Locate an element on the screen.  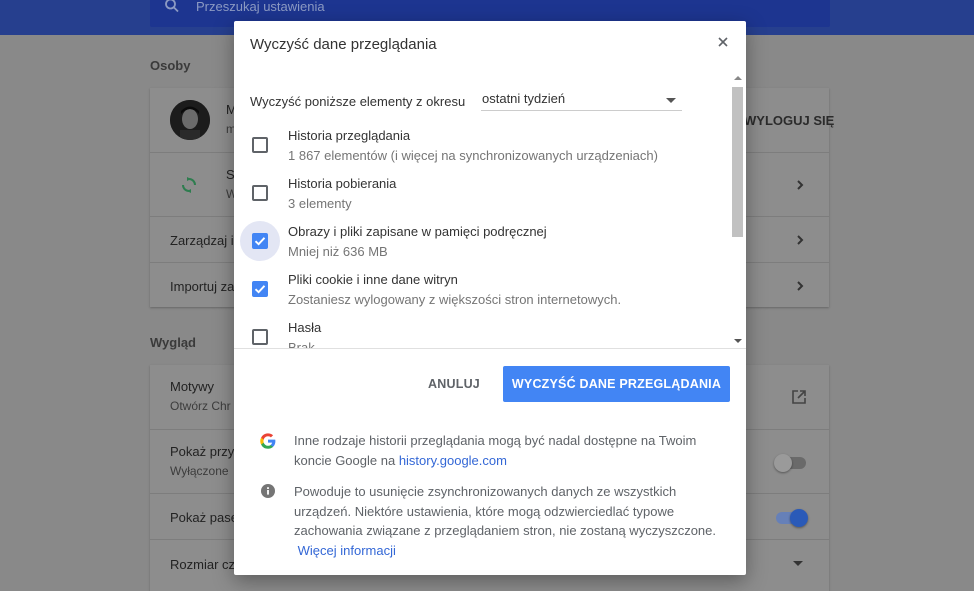
section-title-people: Osoby is located at coordinates (170, 65).